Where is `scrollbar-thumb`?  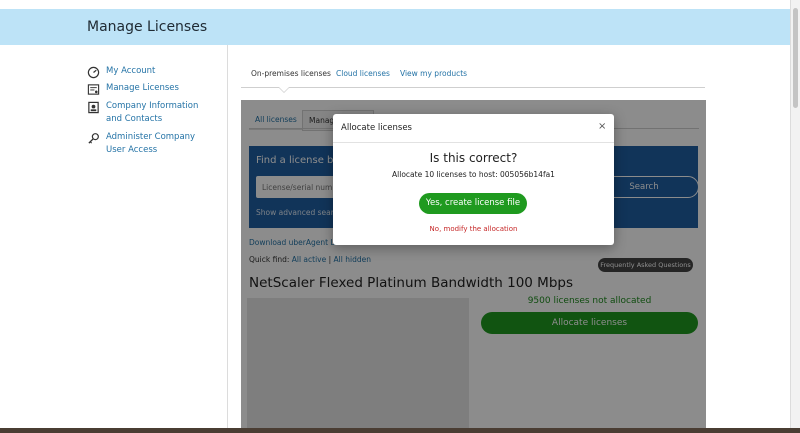 scrollbar-thumb is located at coordinates (795, 58).